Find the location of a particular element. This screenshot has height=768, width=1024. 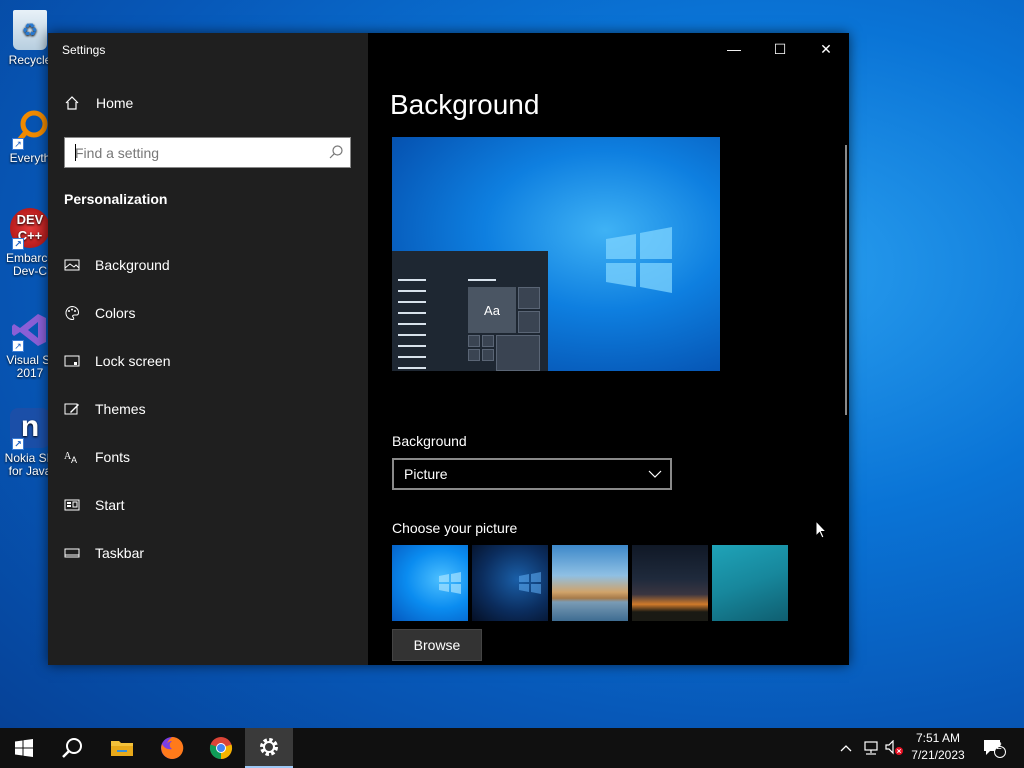

mouse-cursor-icon is located at coordinates (821, 529).